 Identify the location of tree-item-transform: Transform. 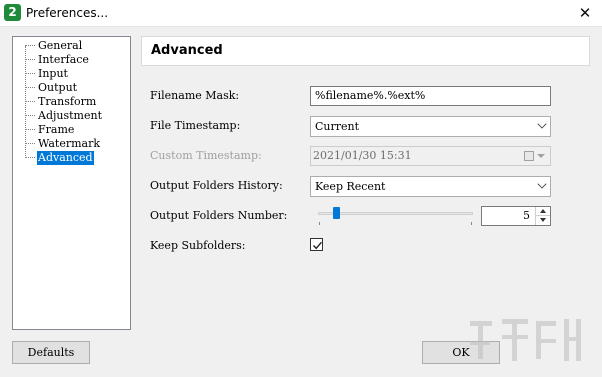
(68, 102).